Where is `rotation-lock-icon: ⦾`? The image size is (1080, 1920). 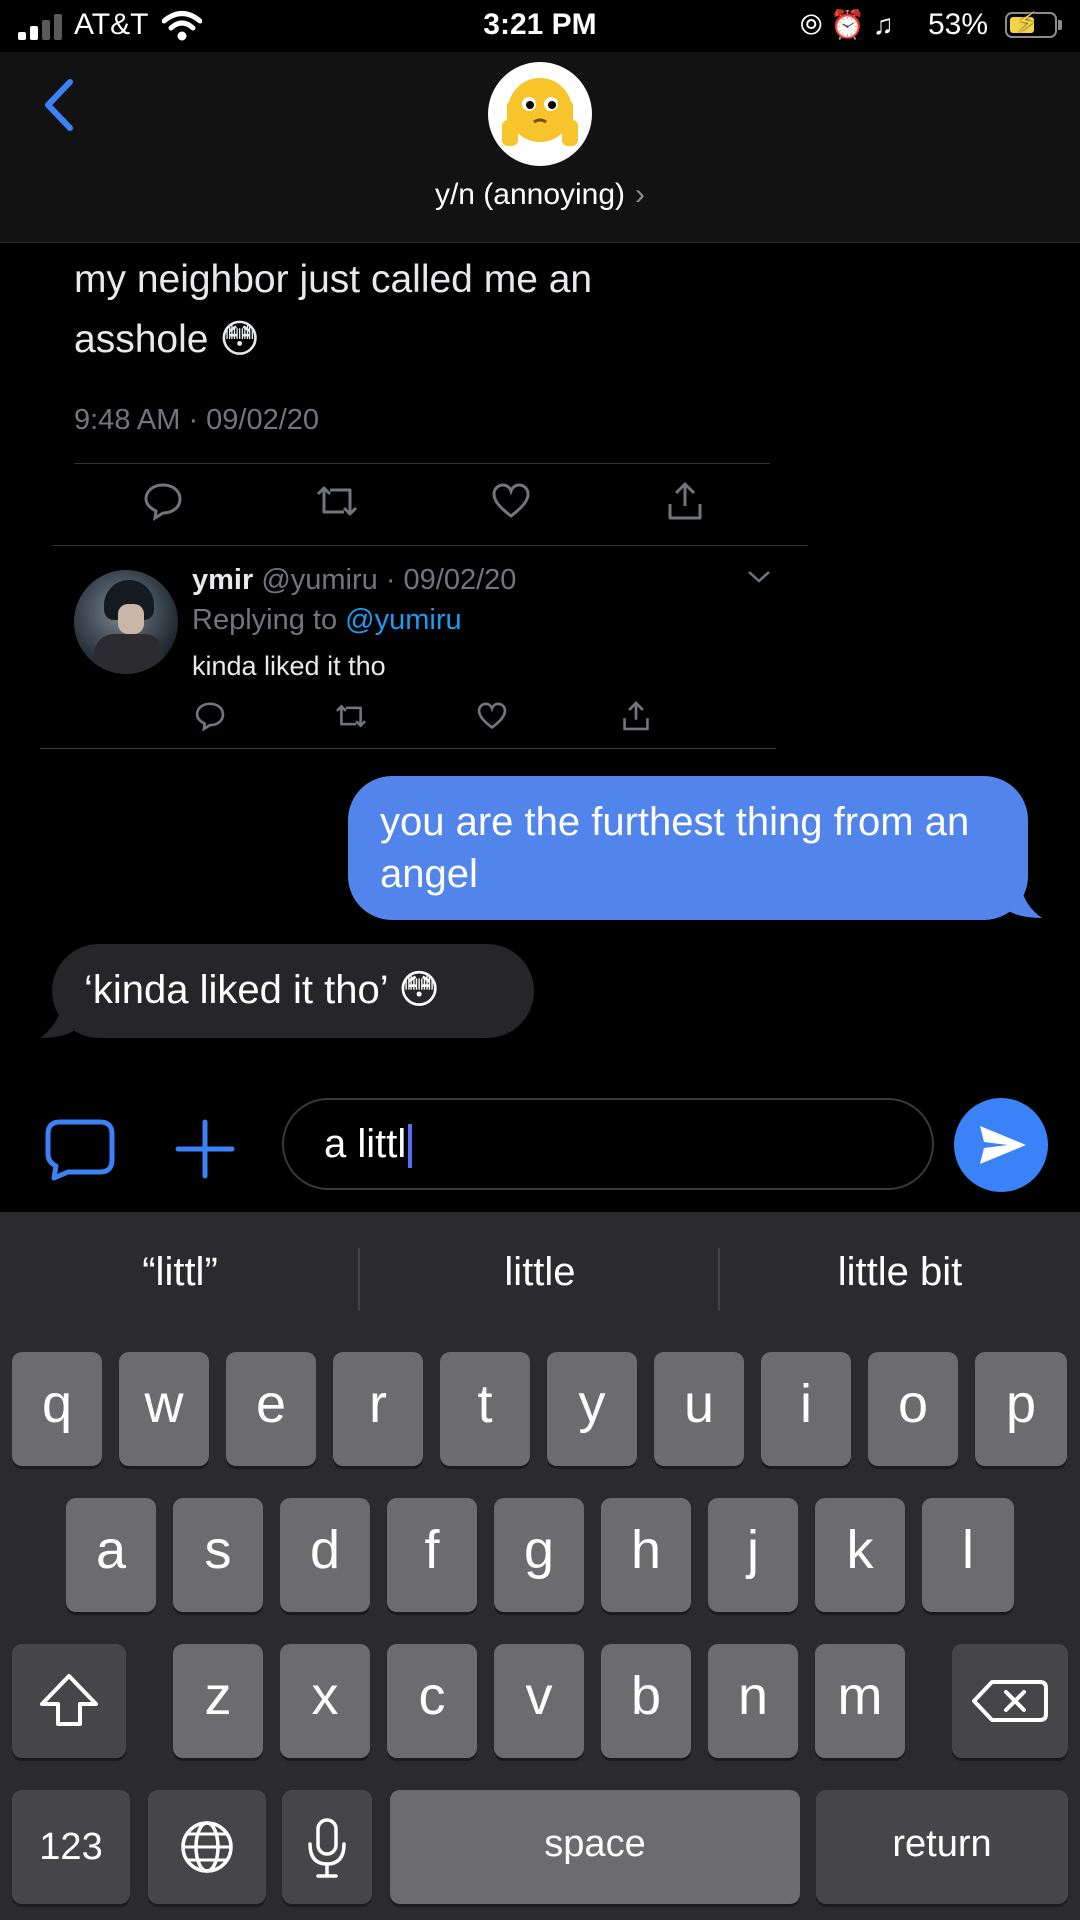 rotation-lock-icon: ⦾ is located at coordinates (811, 24).